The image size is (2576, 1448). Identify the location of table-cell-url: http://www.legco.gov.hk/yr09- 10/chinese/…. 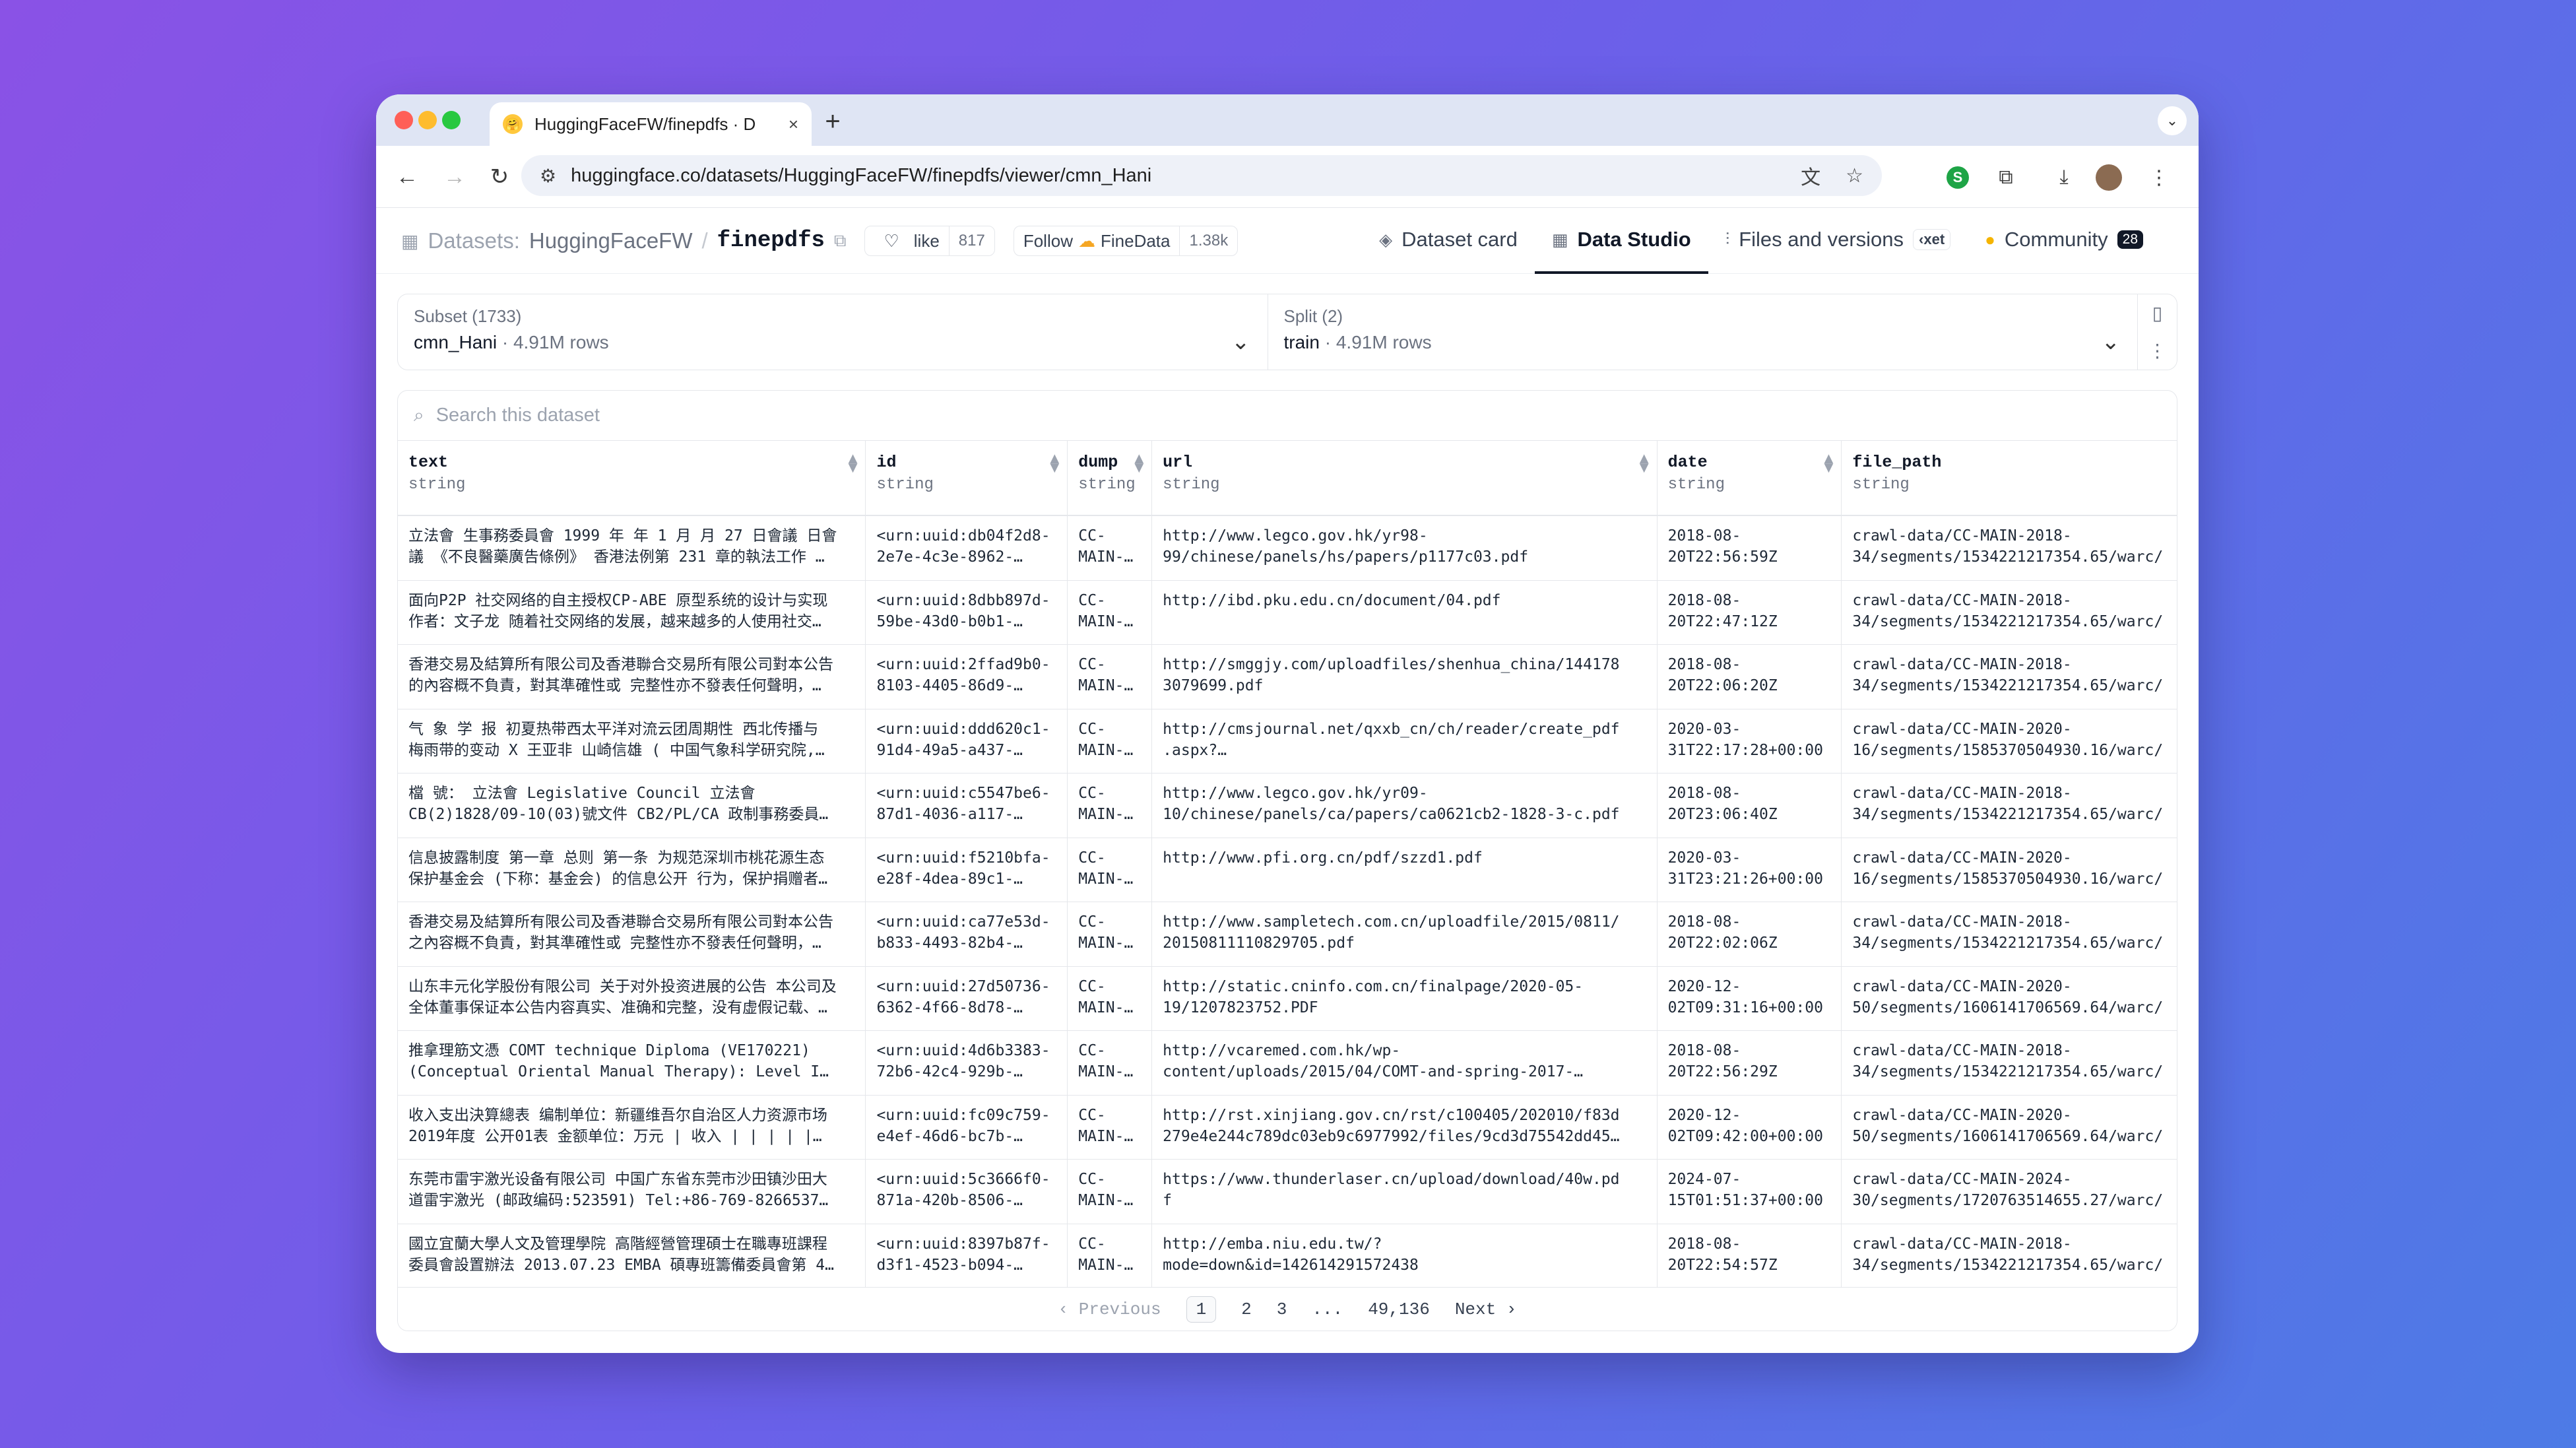
(1405, 805).